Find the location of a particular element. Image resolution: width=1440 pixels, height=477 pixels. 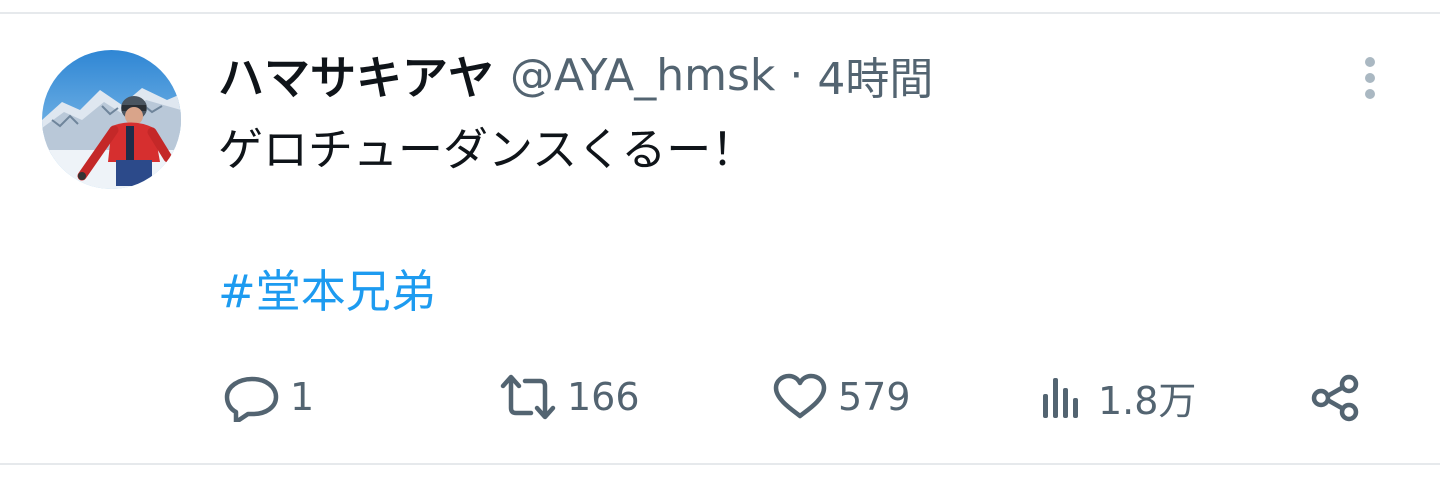

heart-icon is located at coordinates (800, 396).